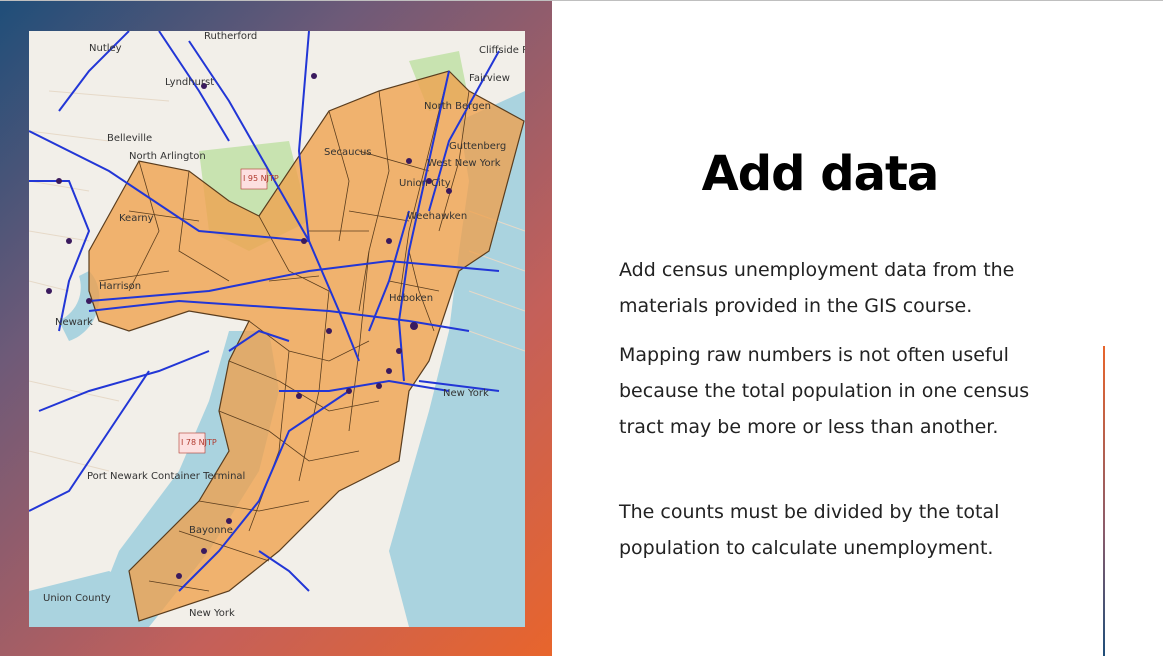  What do you see at coordinates (105, 48) in the screenshot?
I see `label-nutley: Nutley` at bounding box center [105, 48].